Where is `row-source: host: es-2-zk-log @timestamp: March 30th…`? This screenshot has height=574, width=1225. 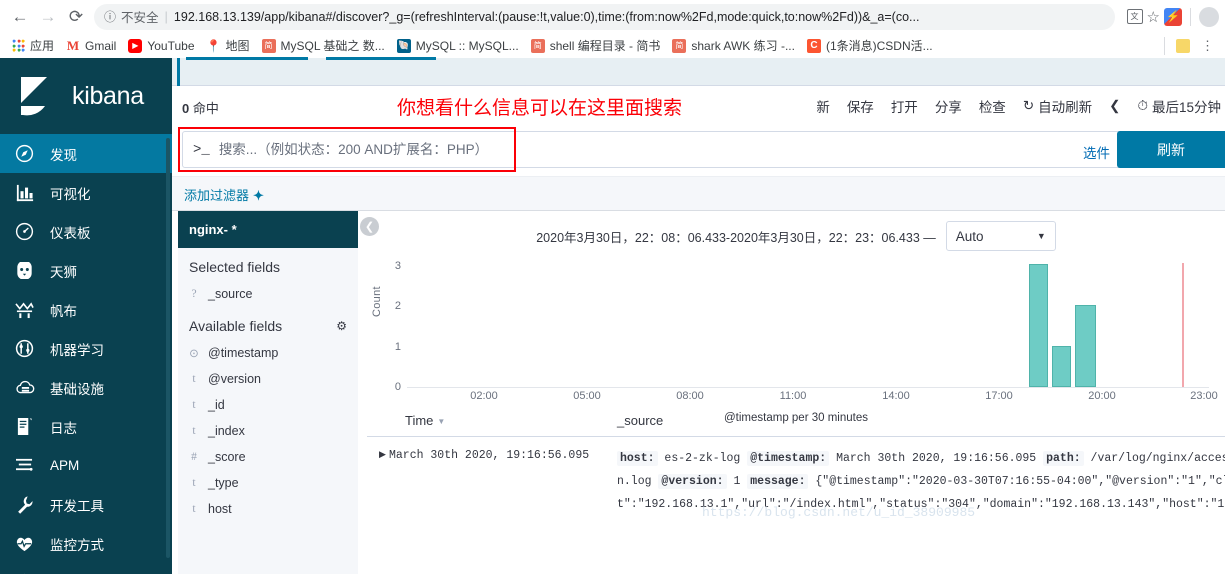
row-source: host: es-2-zk-log @timestamp: March 30th… is located at coordinates (918, 481).